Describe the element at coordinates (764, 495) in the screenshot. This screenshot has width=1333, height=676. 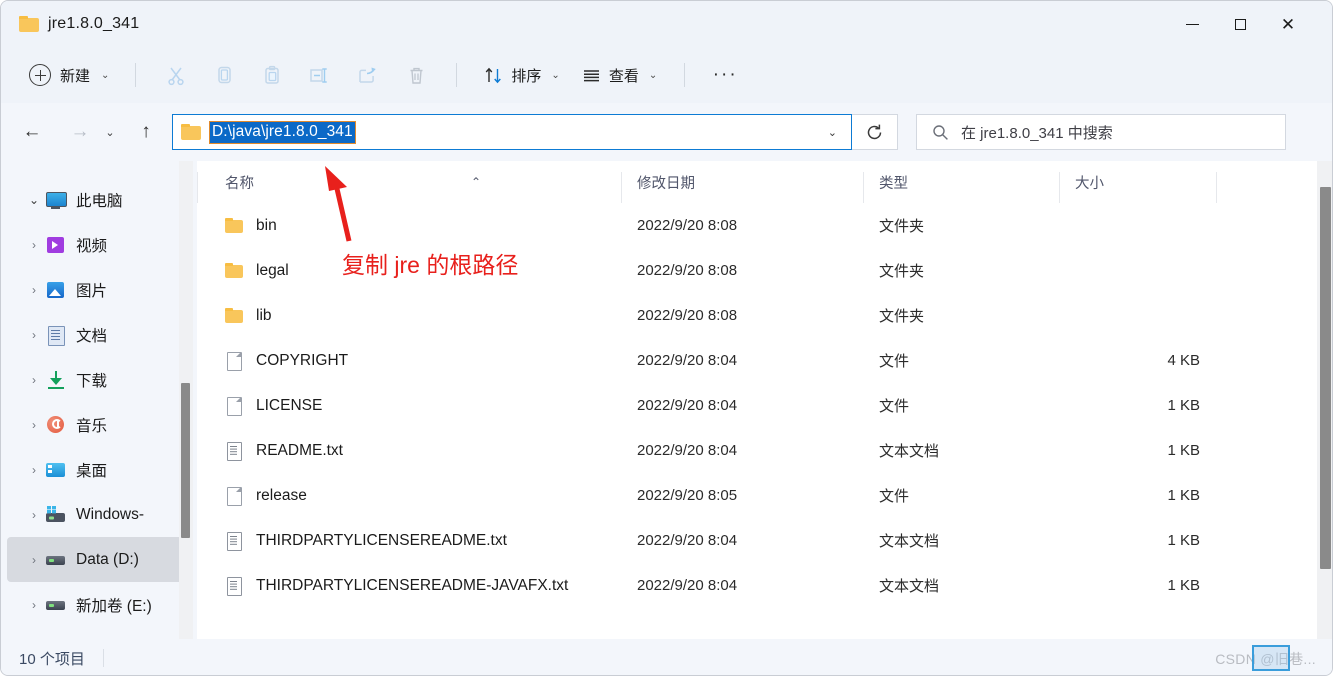
I see `table-row: release 2022/9/20 8:05 文件 1 KB` at that location.